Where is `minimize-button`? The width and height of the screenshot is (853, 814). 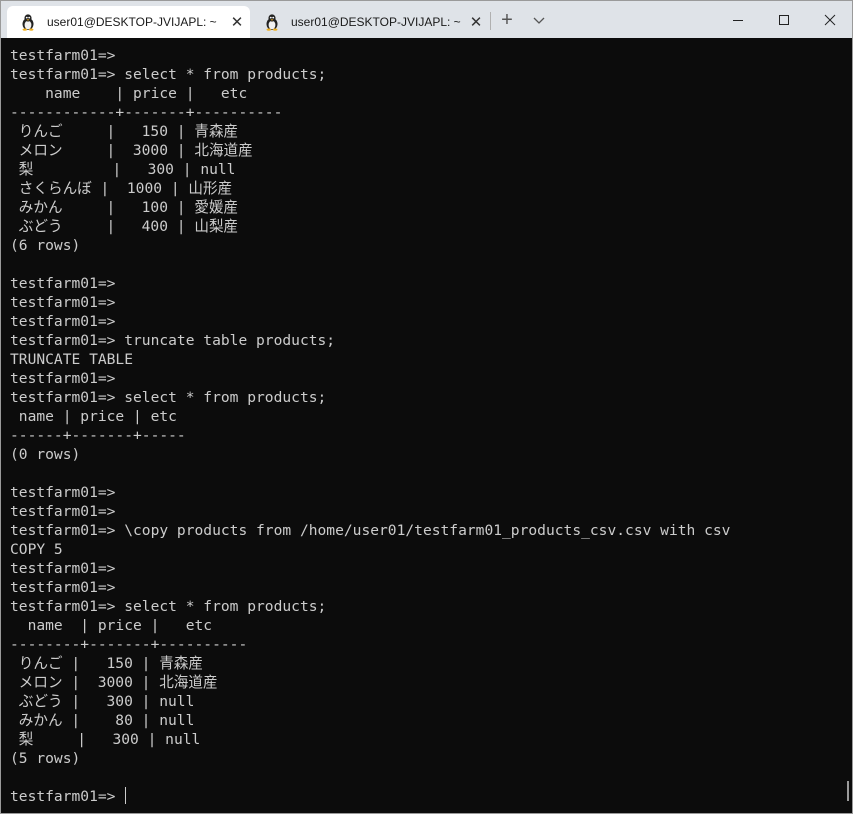
minimize-button is located at coordinates (738, 19).